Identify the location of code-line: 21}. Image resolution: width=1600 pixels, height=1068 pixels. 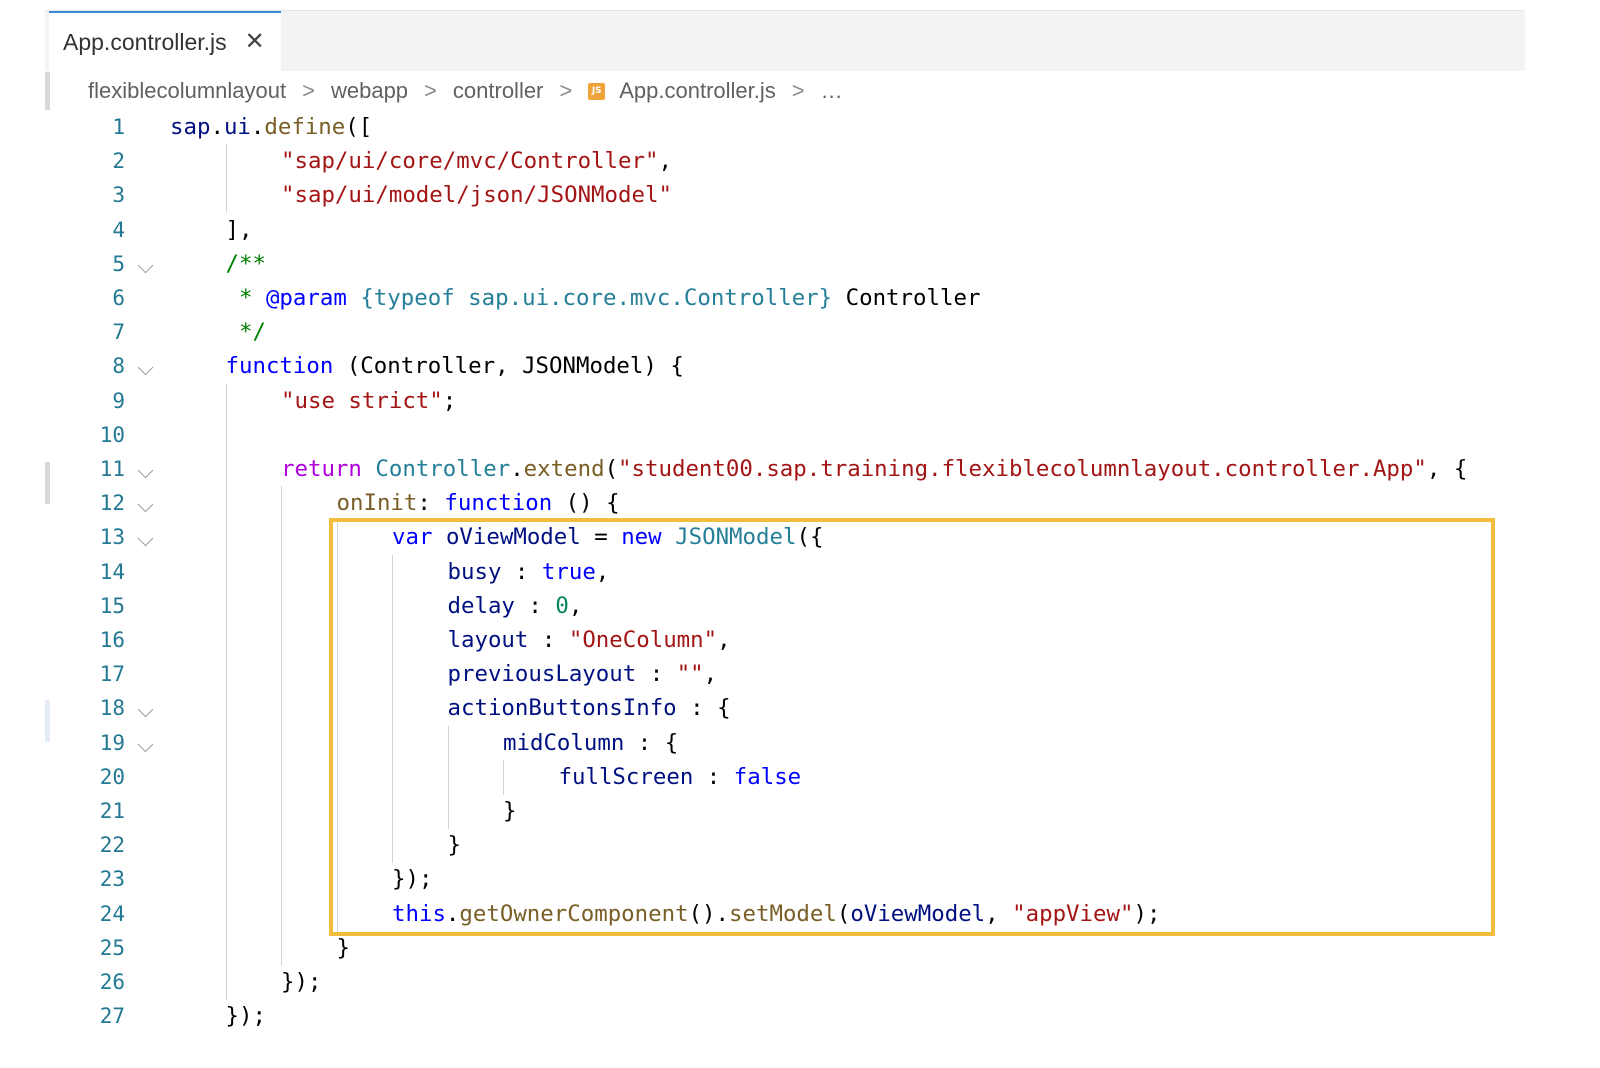
(785, 811).